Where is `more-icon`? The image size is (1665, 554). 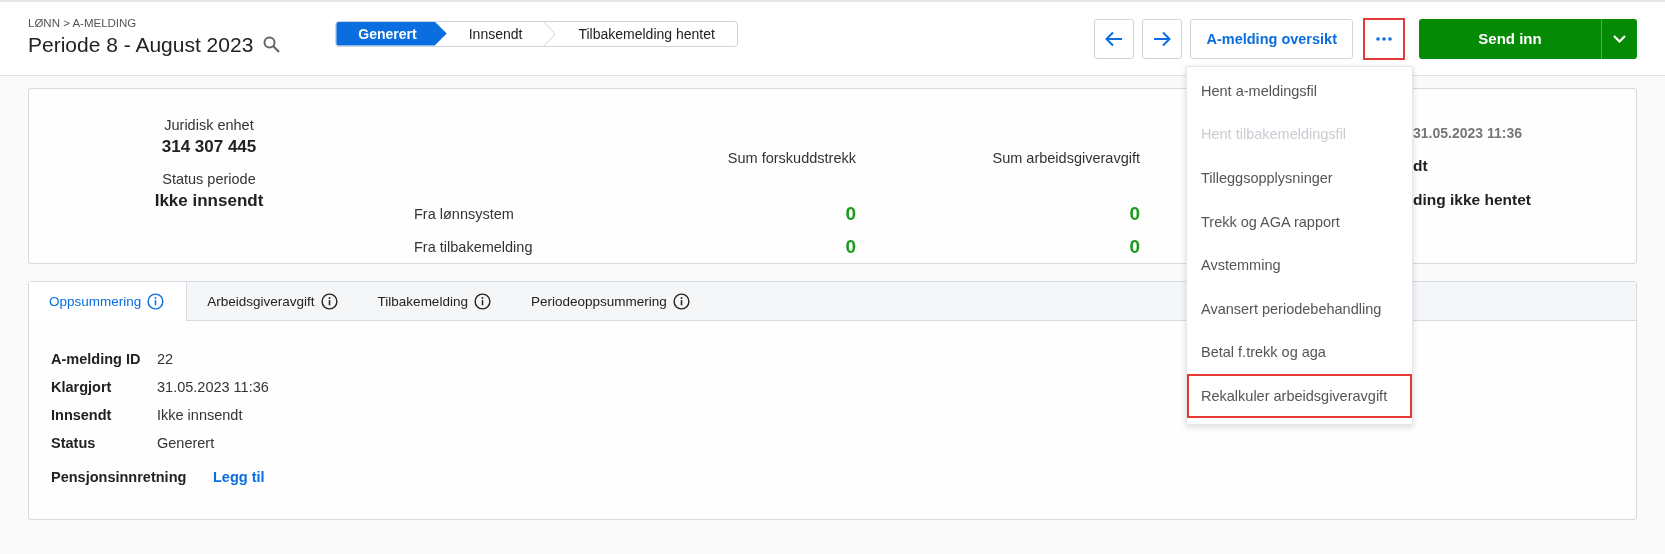
more-icon is located at coordinates (1384, 38).